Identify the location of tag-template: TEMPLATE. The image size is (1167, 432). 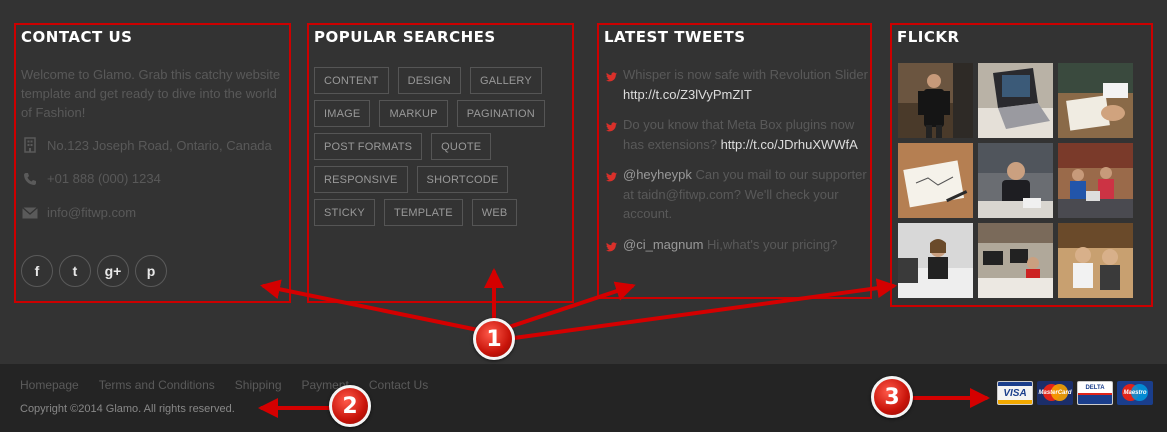
(423, 212).